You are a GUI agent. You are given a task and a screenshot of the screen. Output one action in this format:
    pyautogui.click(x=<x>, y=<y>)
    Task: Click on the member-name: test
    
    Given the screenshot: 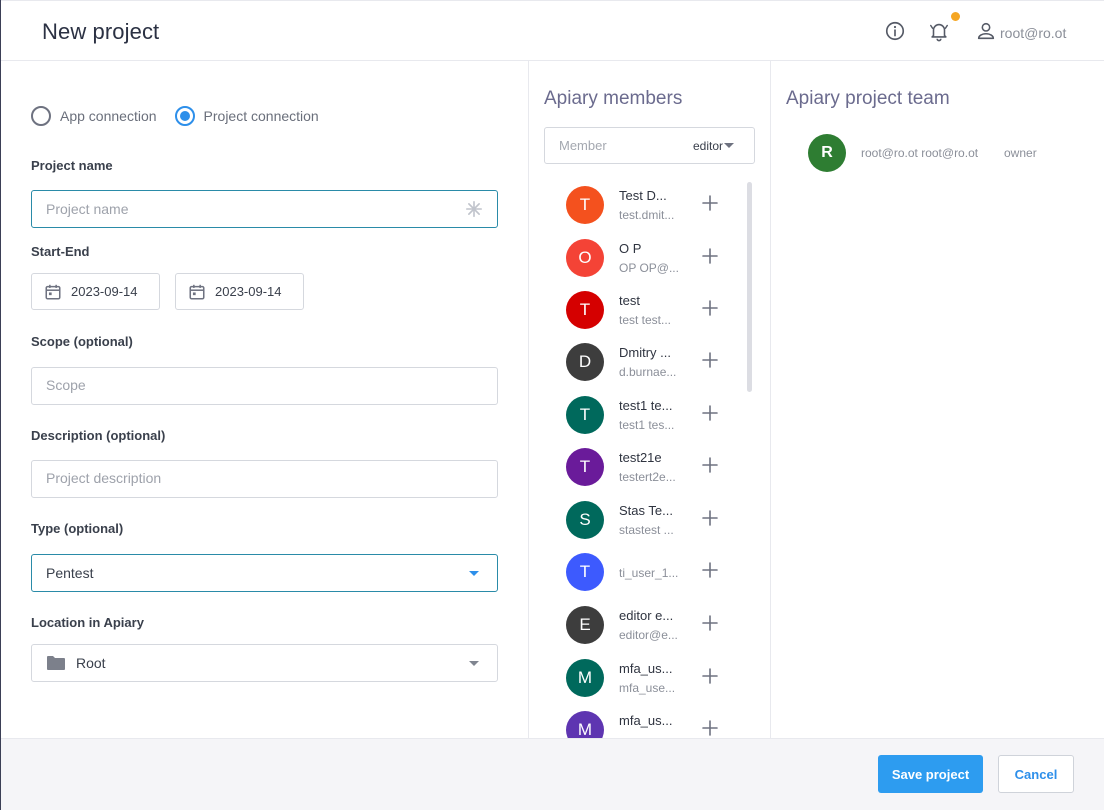 What is the action you would take?
    pyautogui.click(x=629, y=300)
    